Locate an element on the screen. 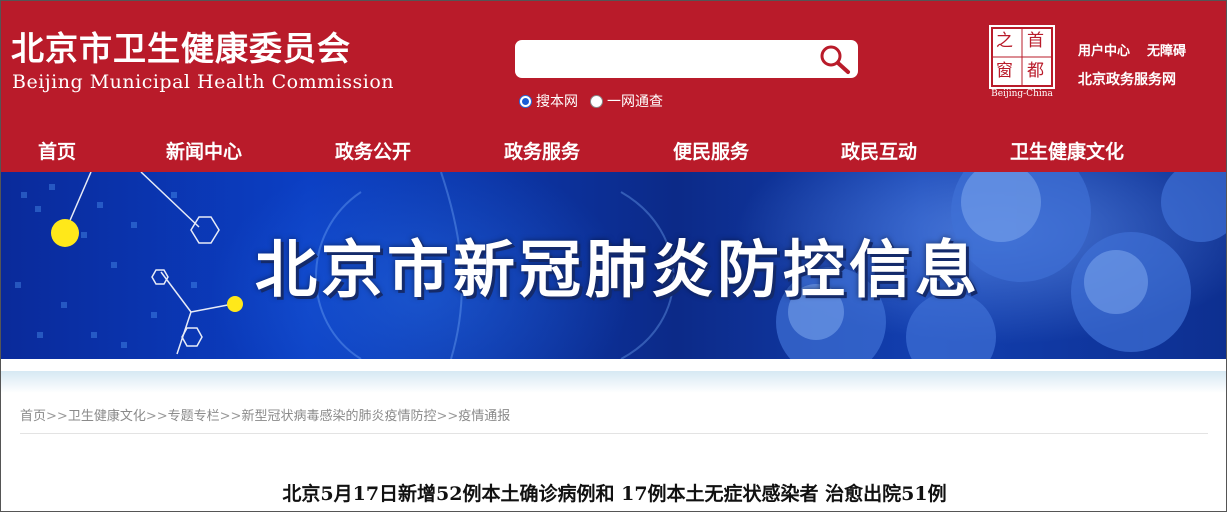  search-icon is located at coordinates (835, 59).